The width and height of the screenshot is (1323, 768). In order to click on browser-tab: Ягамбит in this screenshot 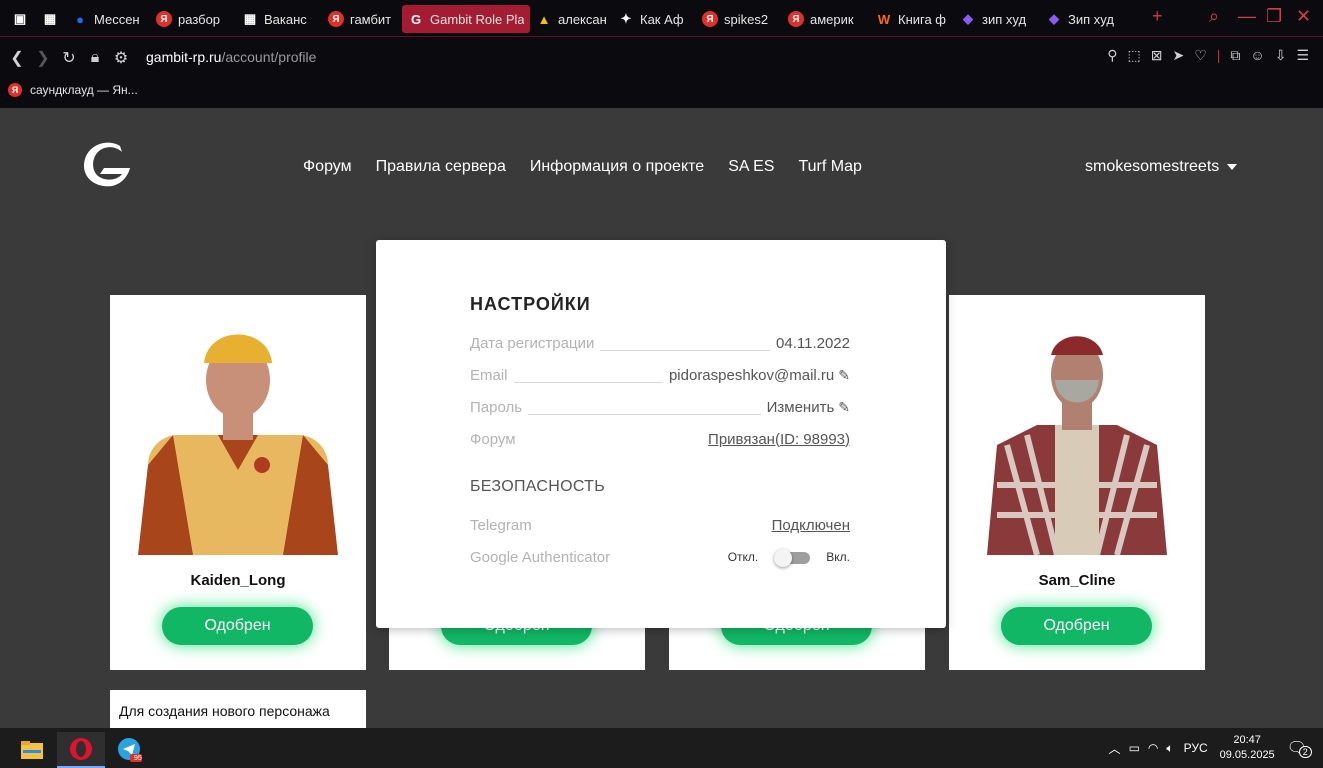, I will do `click(362, 19)`.